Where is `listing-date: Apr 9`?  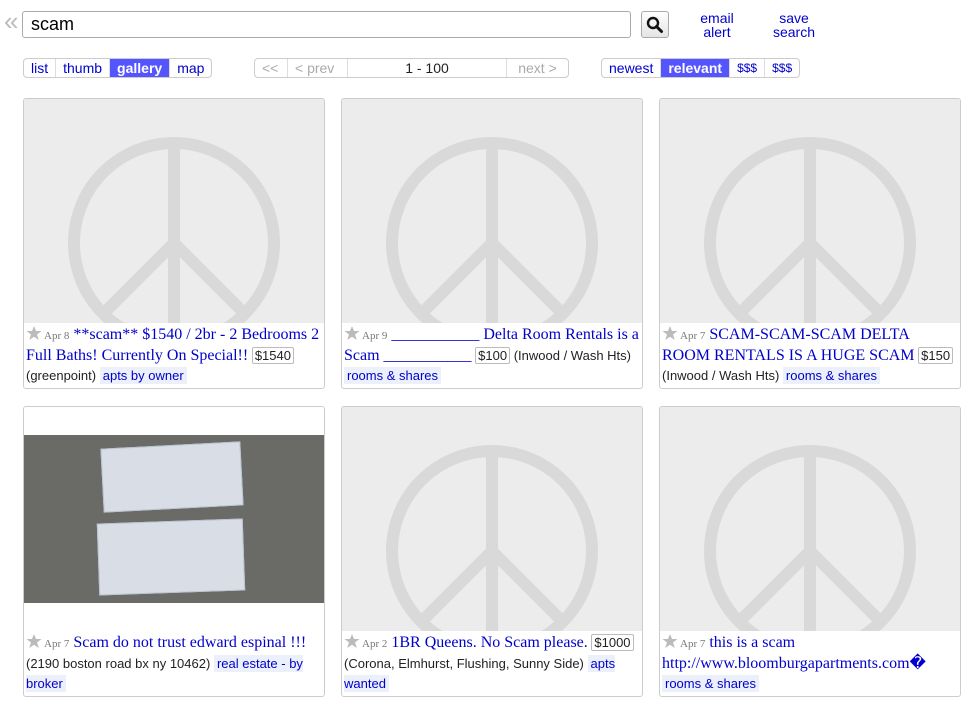
listing-date: Apr 9 is located at coordinates (375, 336).